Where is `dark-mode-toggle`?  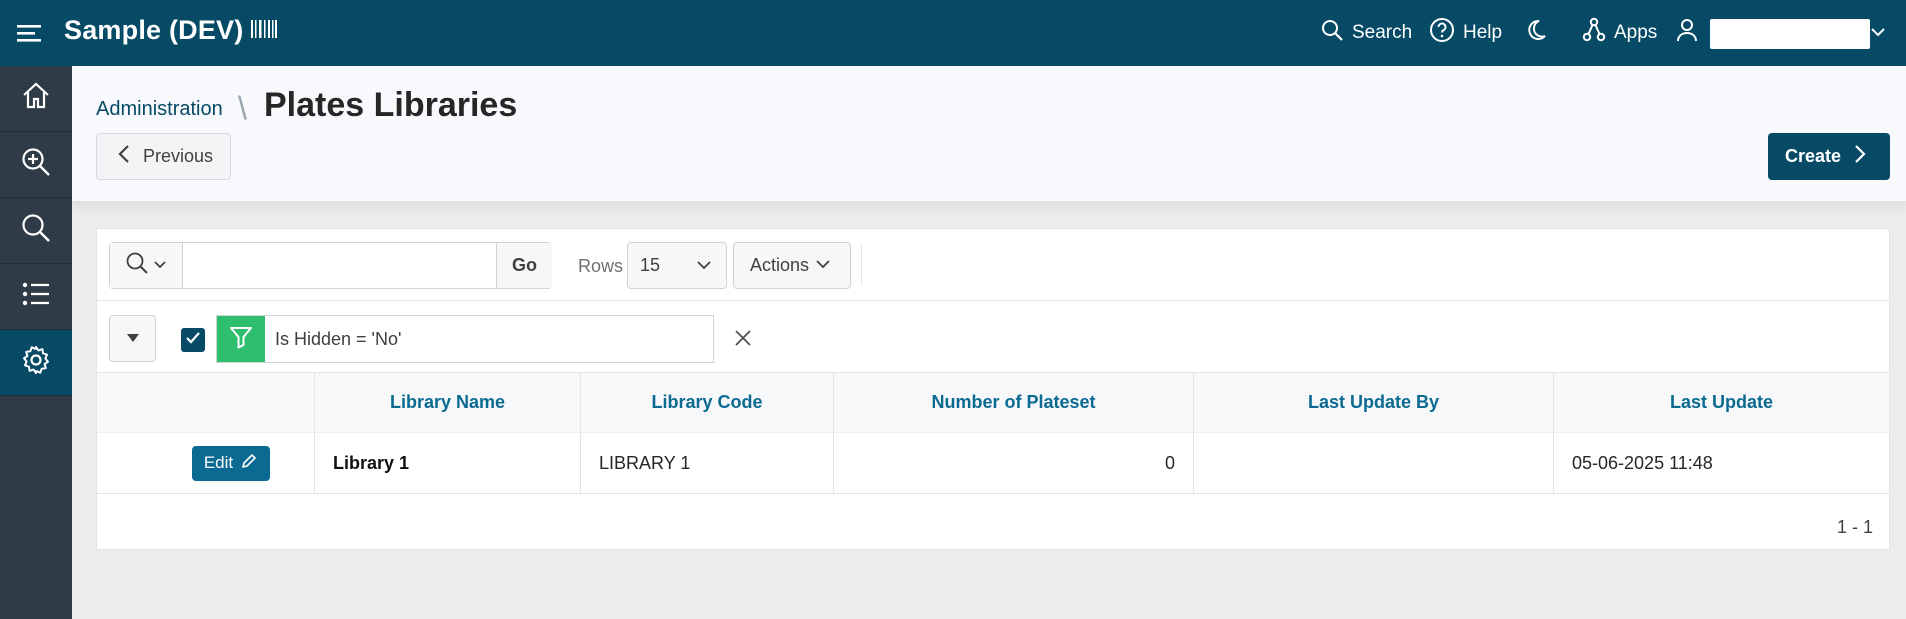
dark-mode-toggle is located at coordinates (1540, 33).